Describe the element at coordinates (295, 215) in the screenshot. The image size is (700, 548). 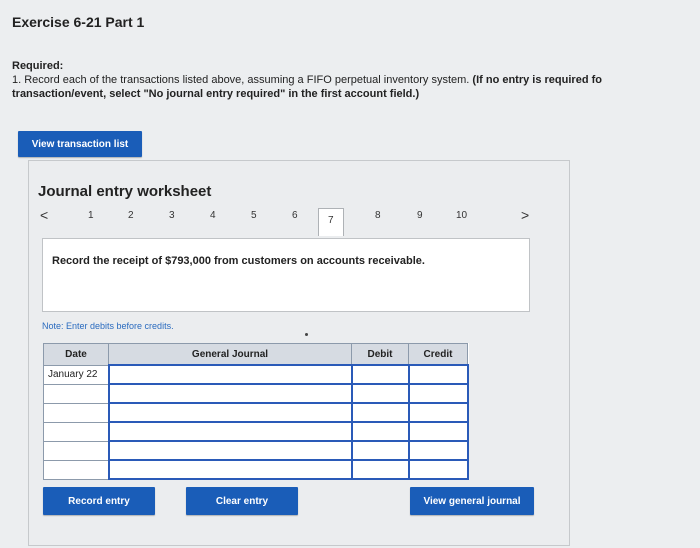
I see `tab-6: 6` at that location.